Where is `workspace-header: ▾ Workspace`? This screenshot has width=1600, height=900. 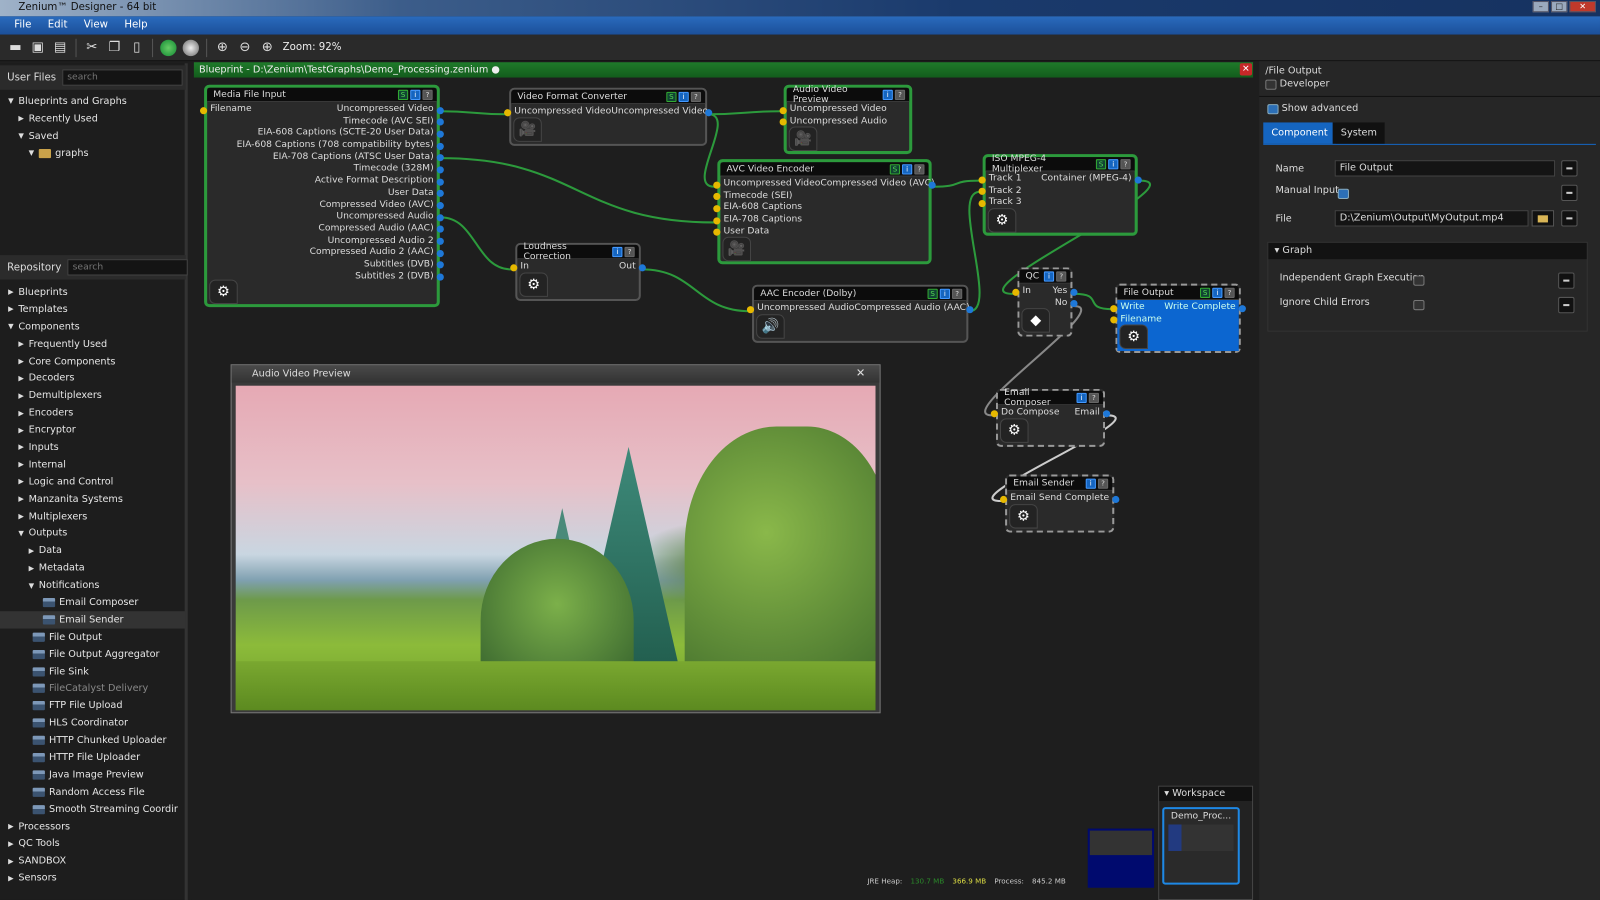
workspace-header: ▾ Workspace is located at coordinates (1206, 794).